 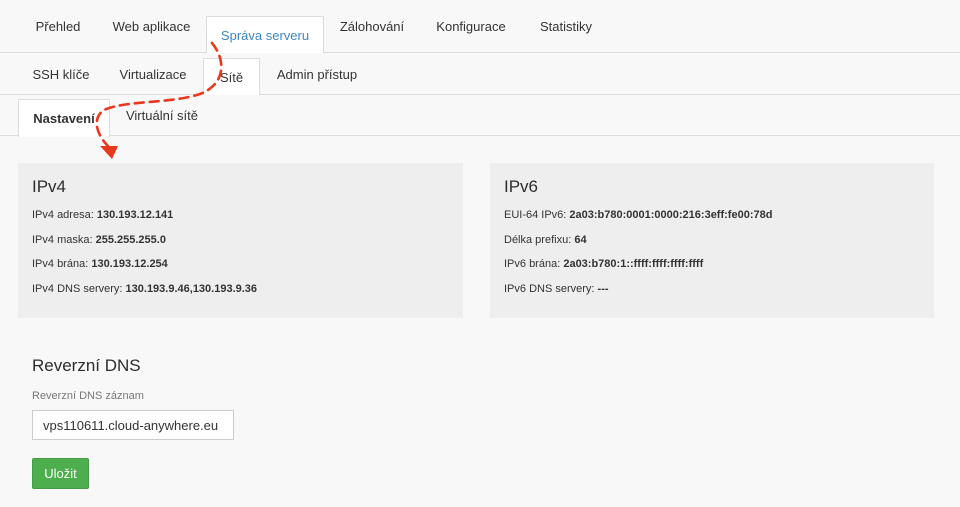 I want to click on ipv6-dns-row: IPv6 DNS servery: ---, so click(x=712, y=295).